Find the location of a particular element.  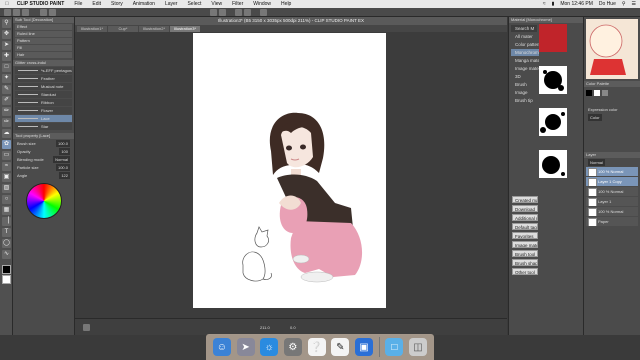

menu-story: Story is located at coordinates (117, 4).